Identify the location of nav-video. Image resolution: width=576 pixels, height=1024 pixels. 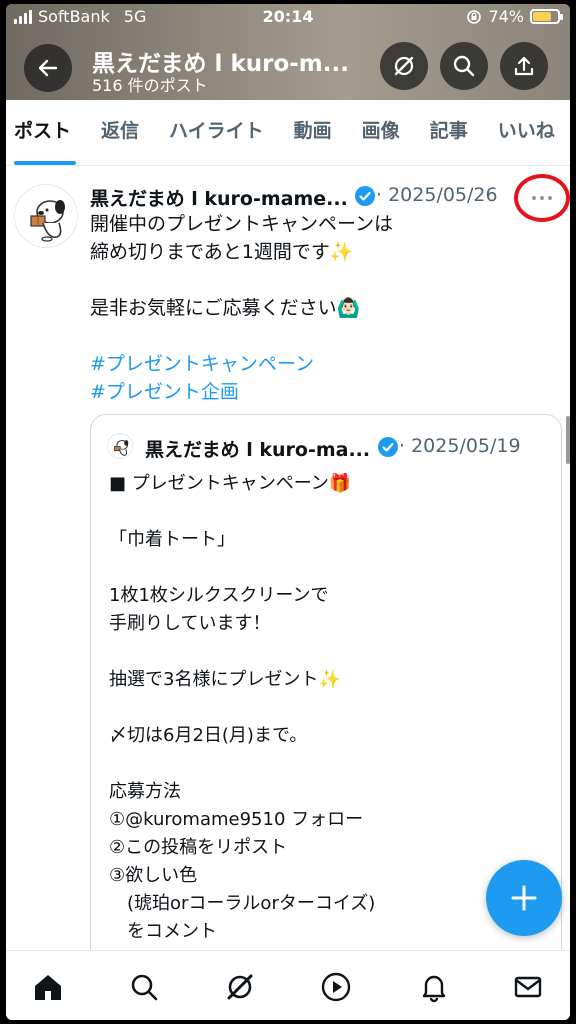
(336, 987).